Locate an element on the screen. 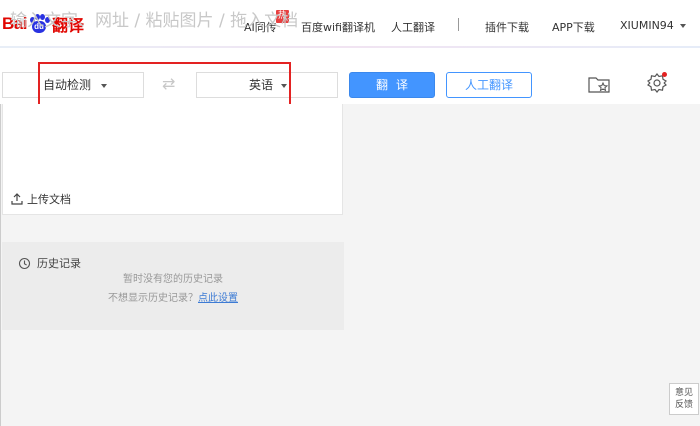 This screenshot has height=426, width=700. feedback-line-1: 意见 is located at coordinates (683, 393).